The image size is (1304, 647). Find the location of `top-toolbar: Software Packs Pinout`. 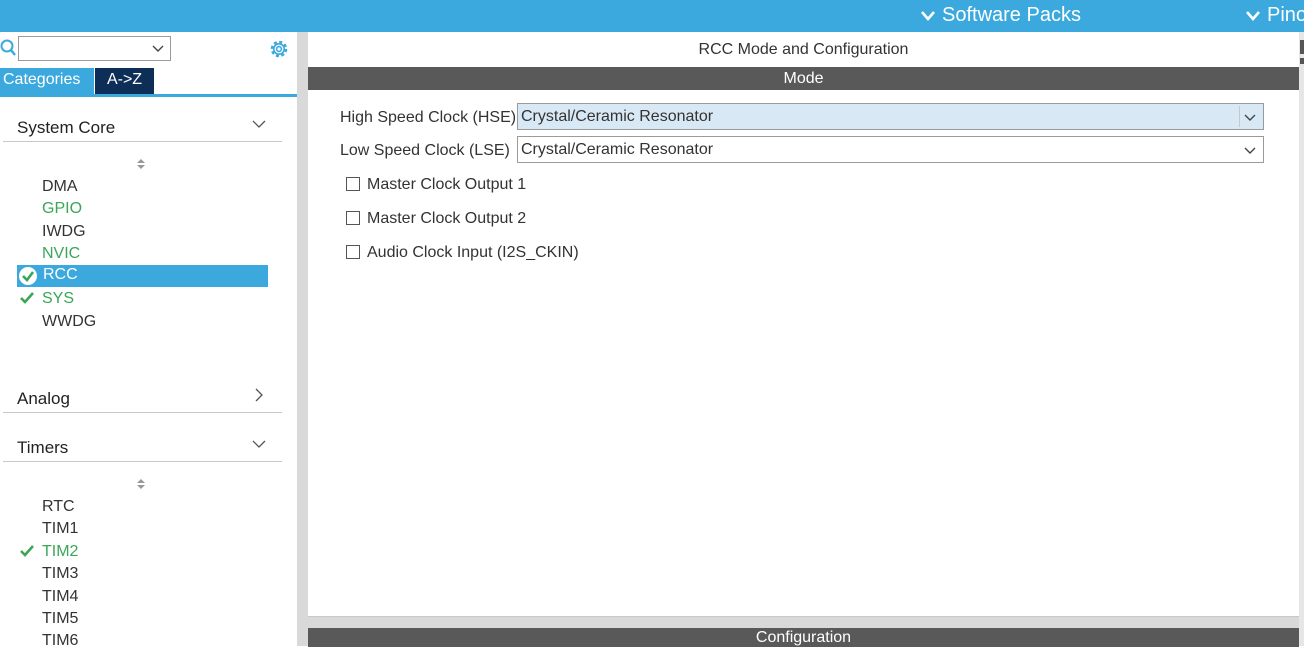

top-toolbar: Software Packs Pinout is located at coordinates (652, 16).